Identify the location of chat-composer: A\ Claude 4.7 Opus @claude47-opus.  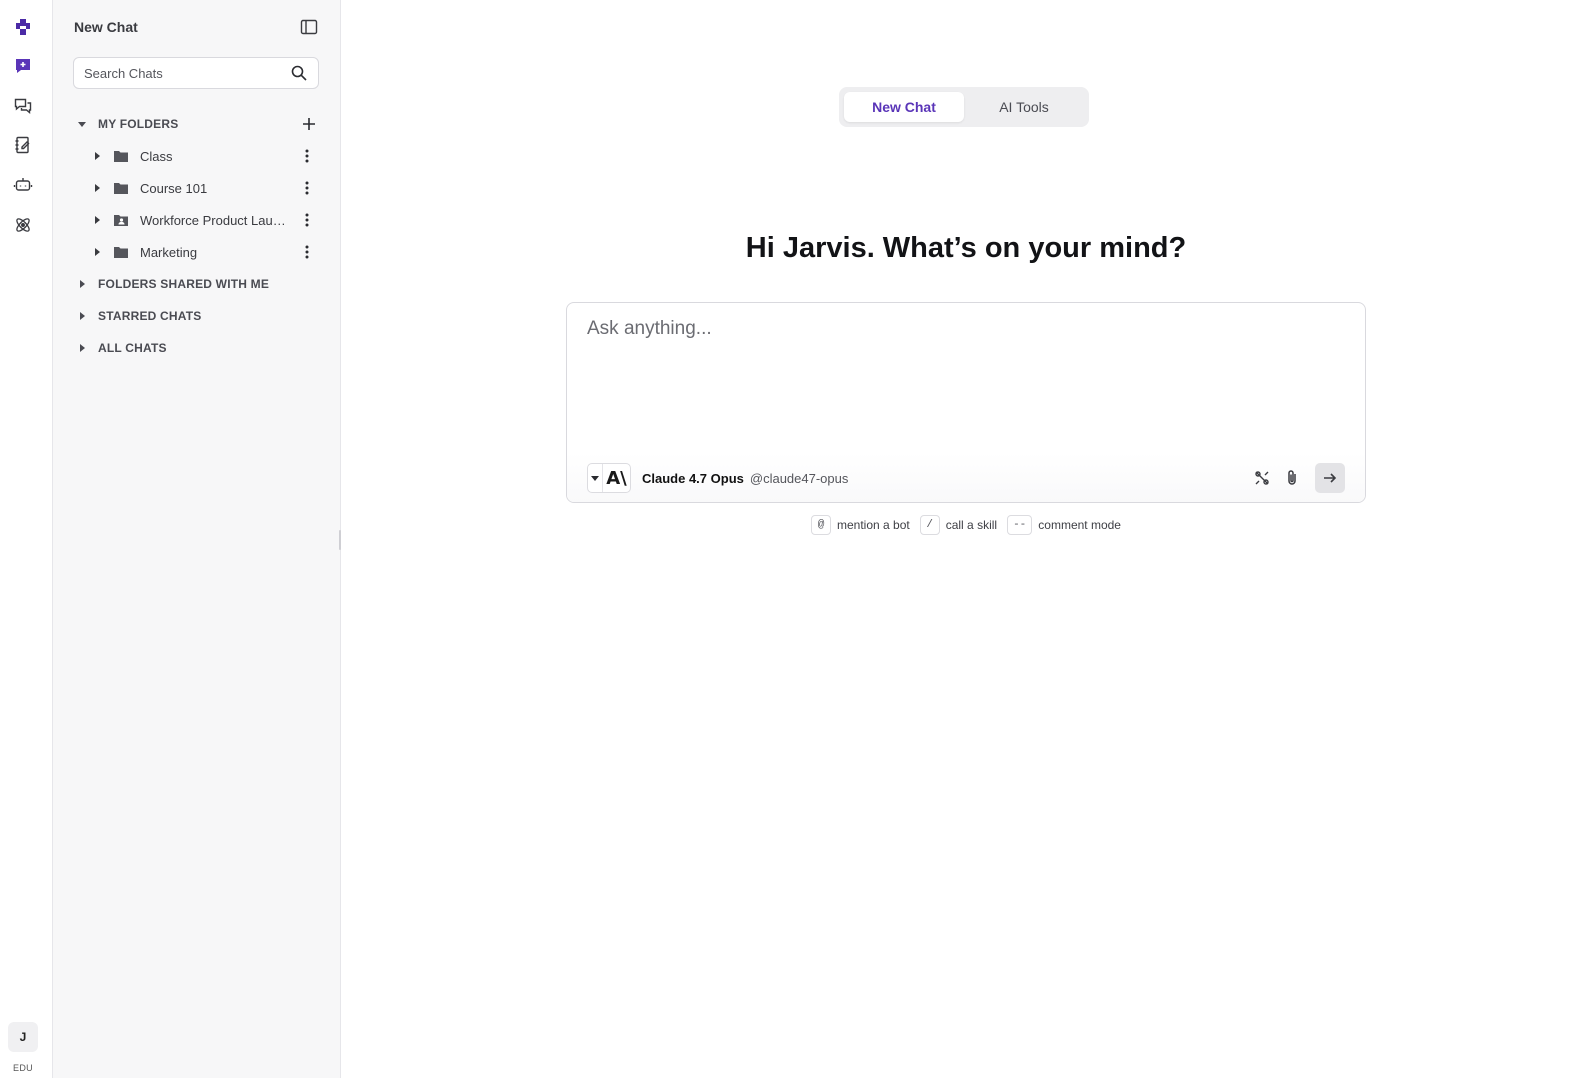
(966, 402).